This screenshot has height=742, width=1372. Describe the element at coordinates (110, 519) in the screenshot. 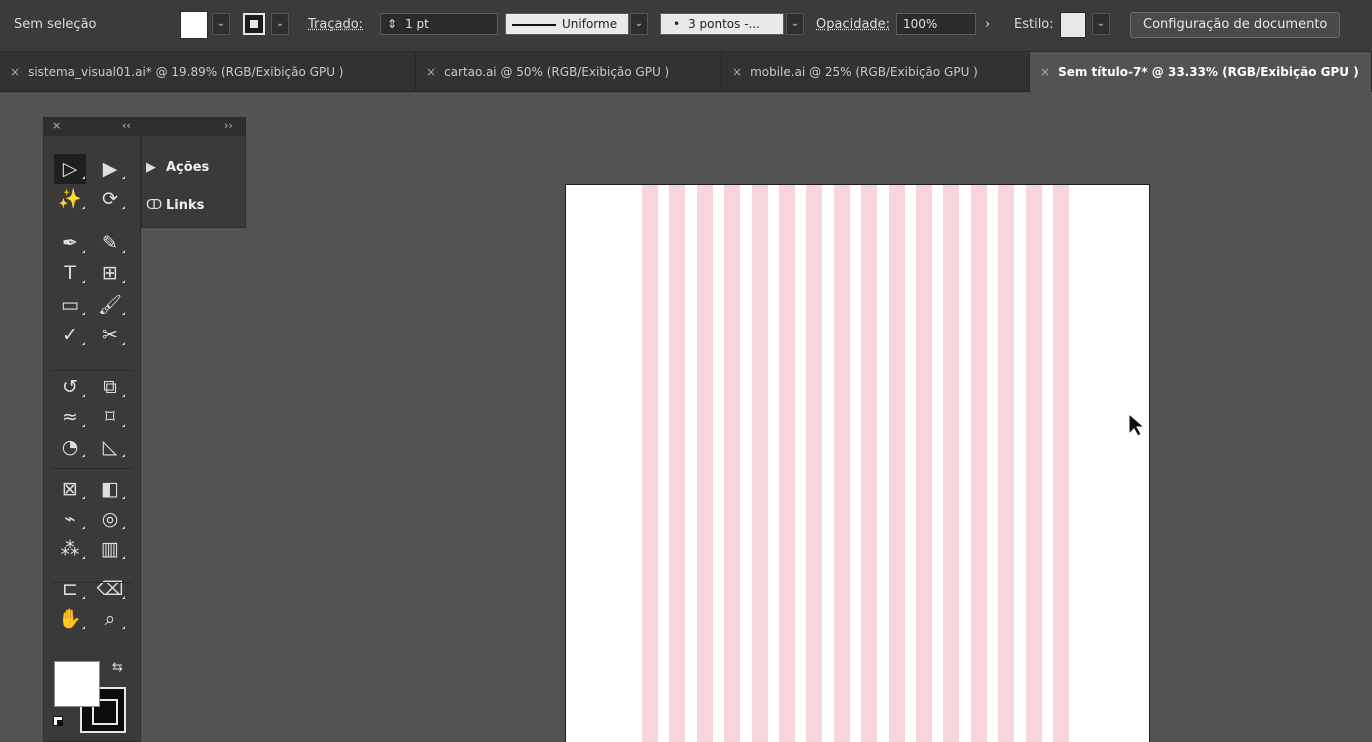

I see `blend-tool: ◎` at that location.